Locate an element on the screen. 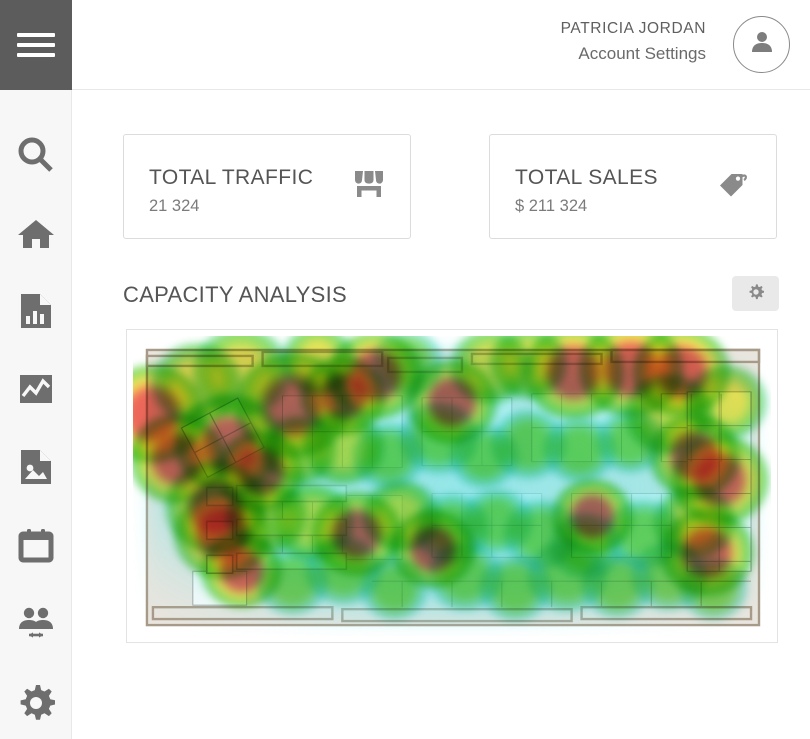  line-chart-icon is located at coordinates (36, 389).